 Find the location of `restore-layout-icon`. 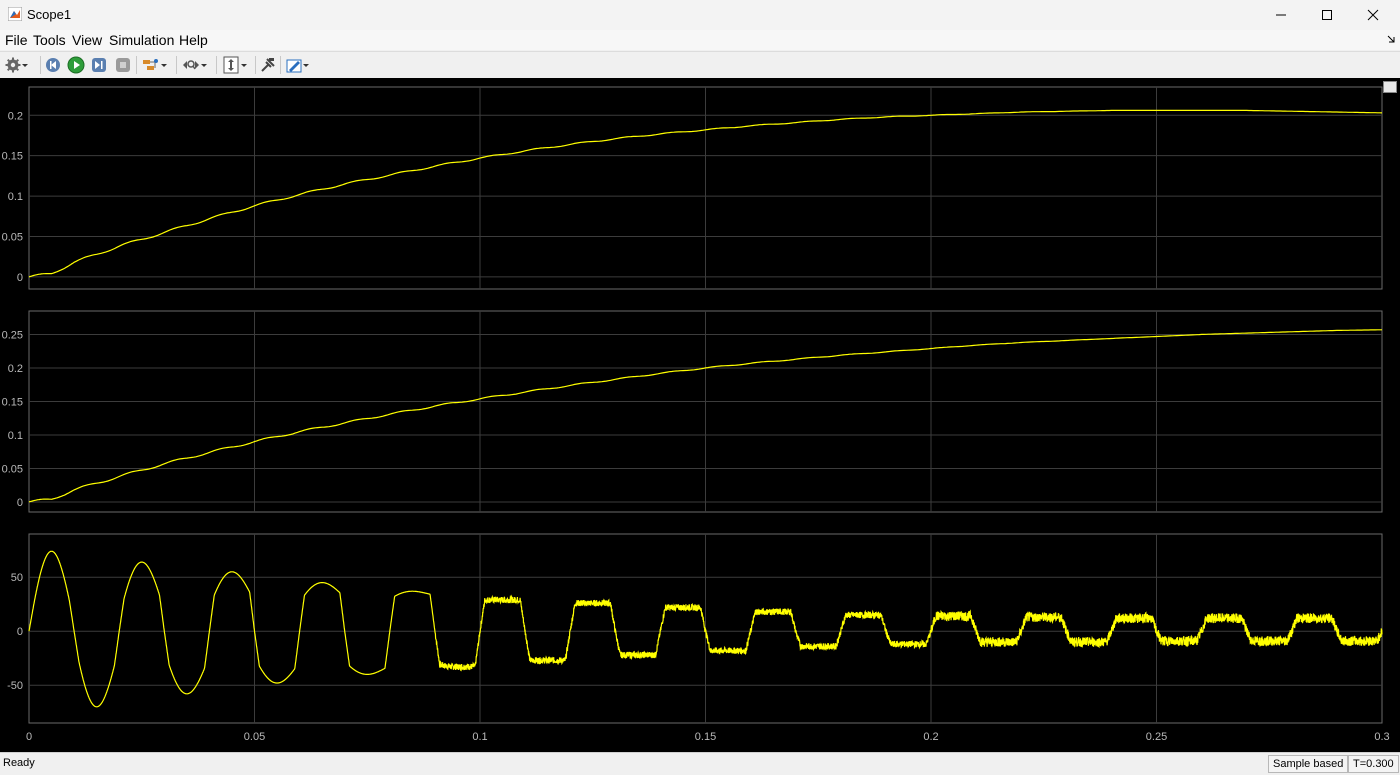

restore-layout-icon is located at coordinates (1390, 87).